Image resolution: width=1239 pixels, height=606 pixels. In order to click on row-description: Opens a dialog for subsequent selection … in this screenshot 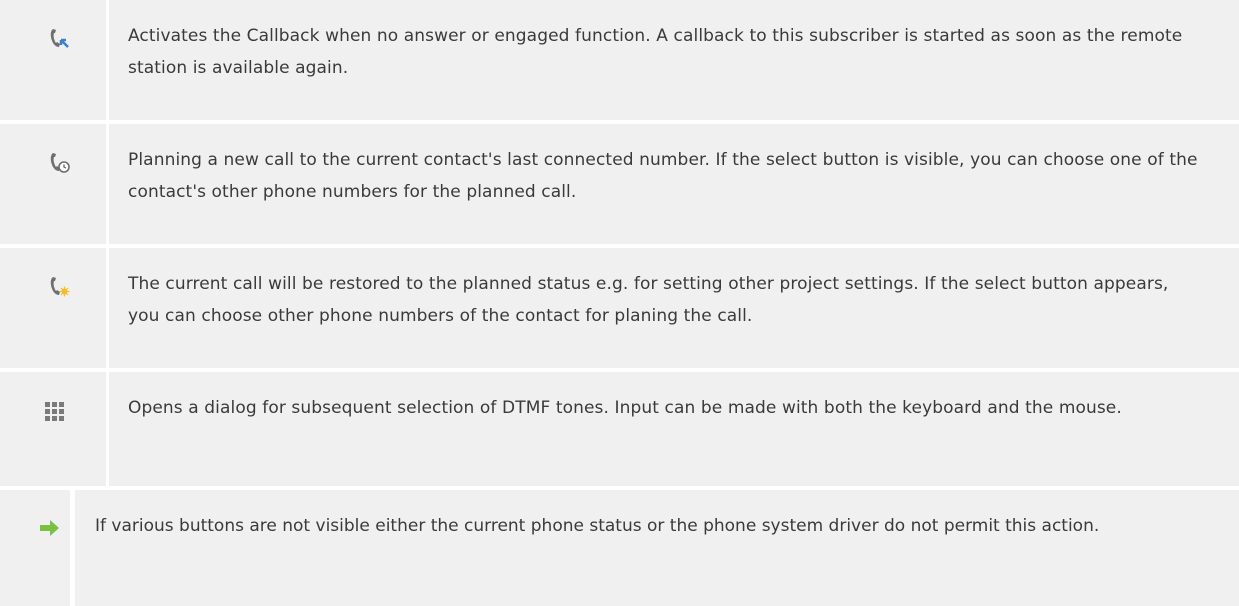, I will do `click(625, 408)`.